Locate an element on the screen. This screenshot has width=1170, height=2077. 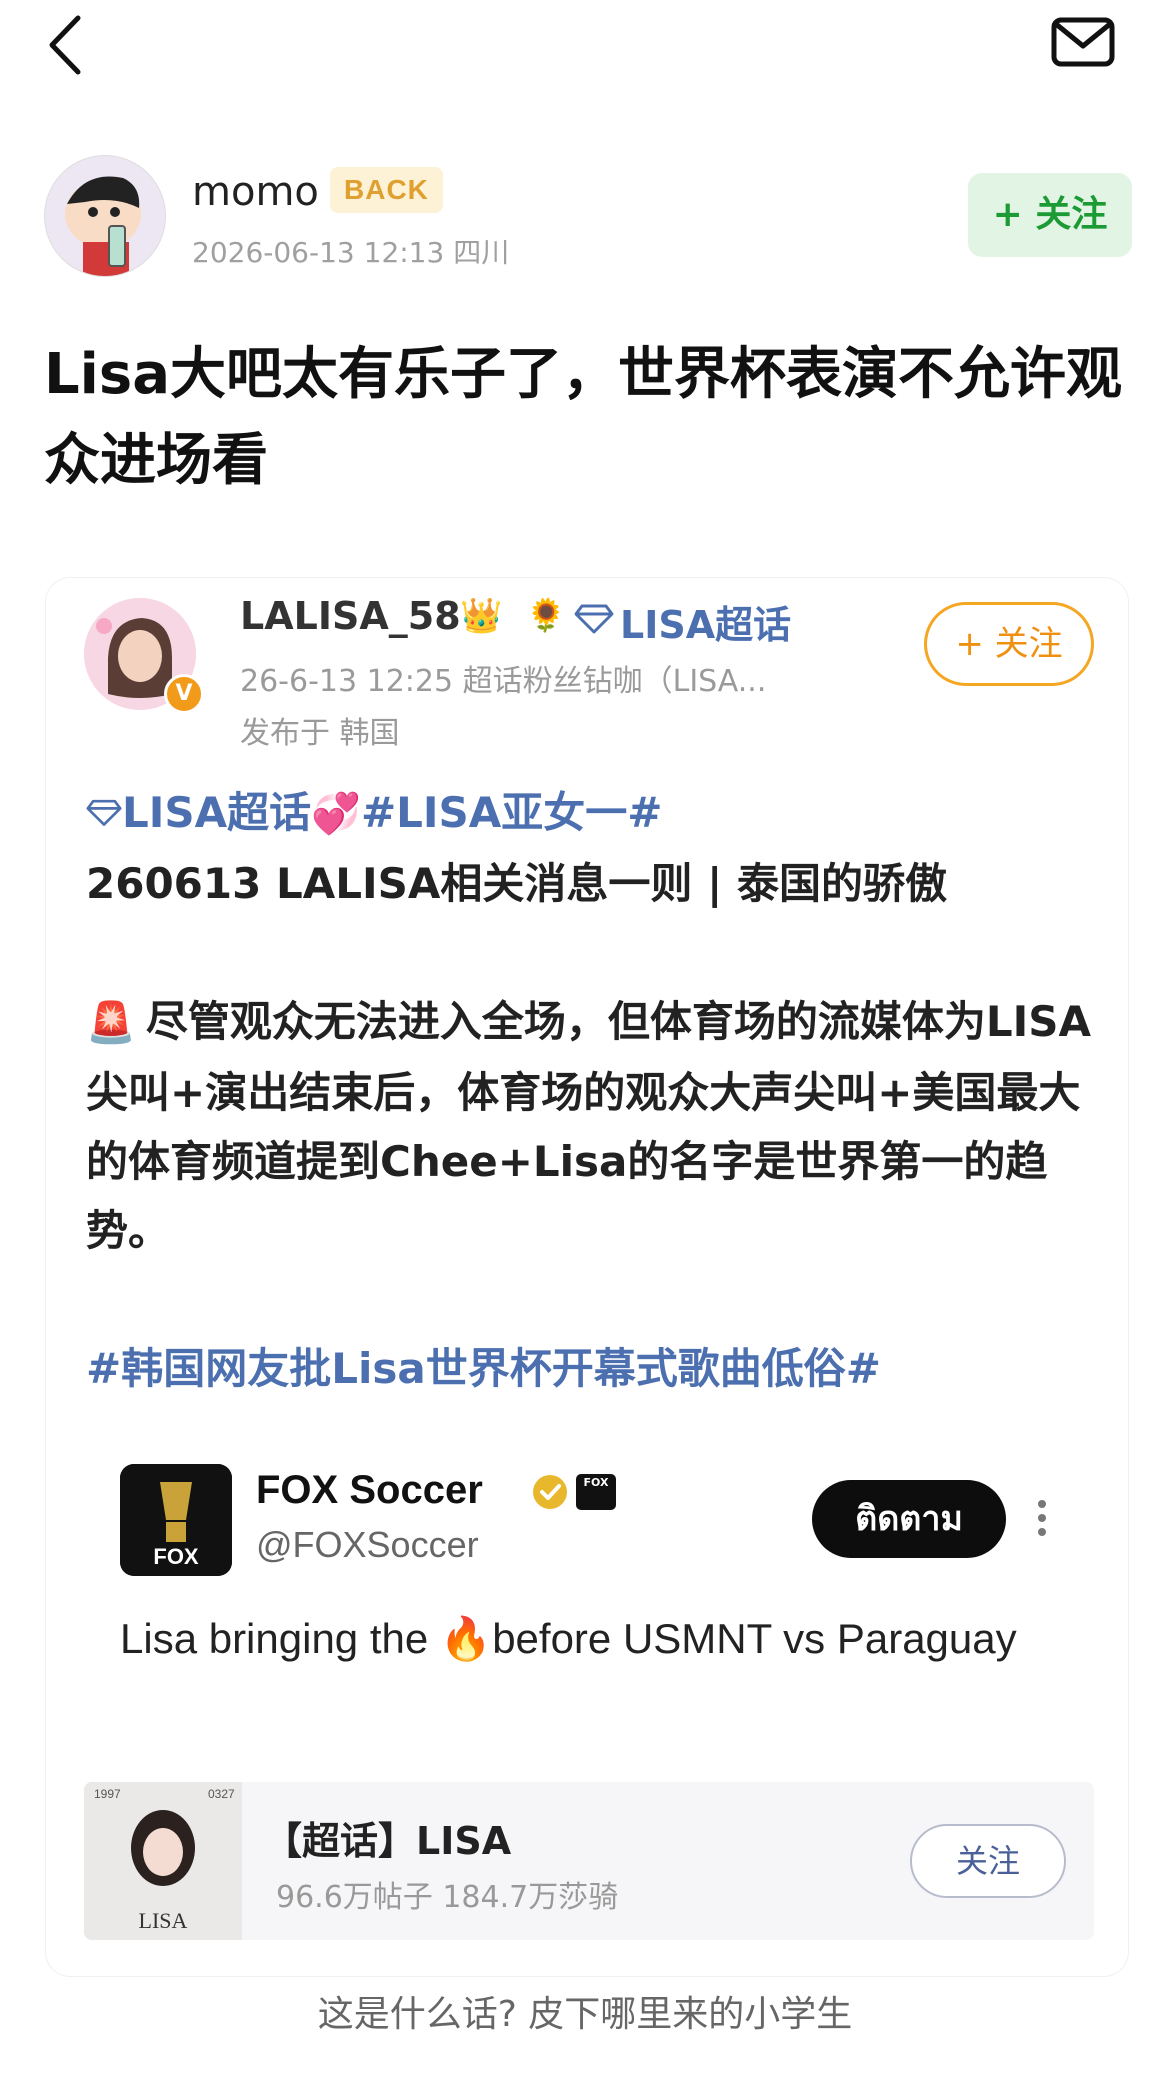
more-options-icon is located at coordinates (1042, 1518).